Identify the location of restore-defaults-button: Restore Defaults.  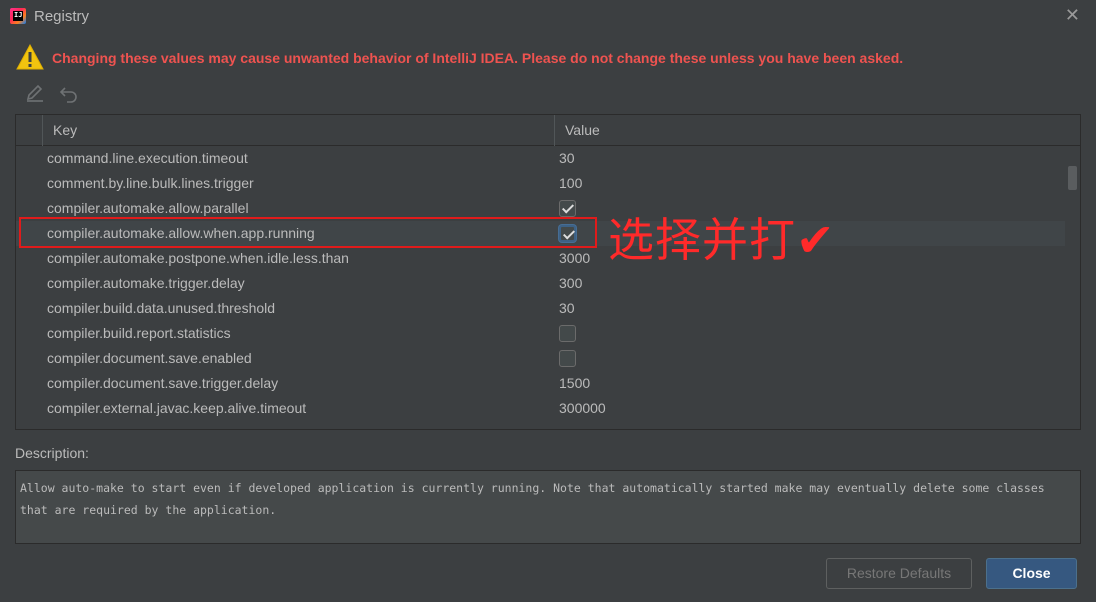
(899, 573).